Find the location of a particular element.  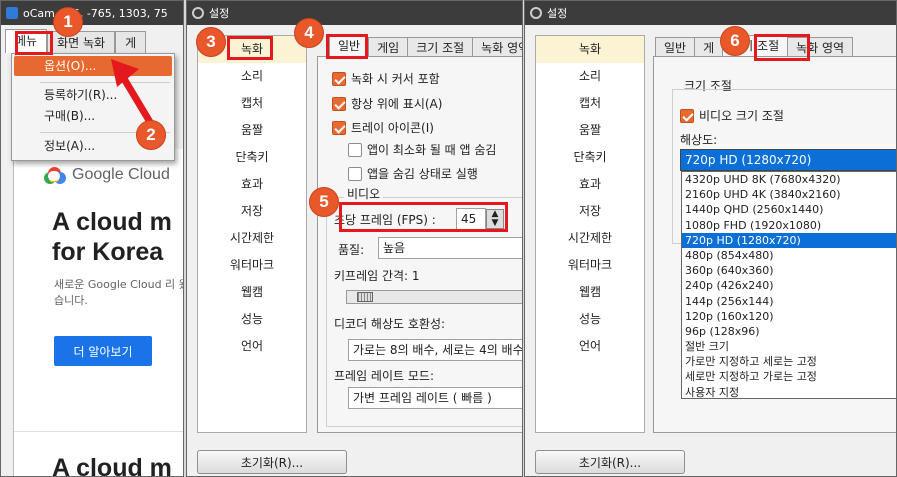

resolution-option: 120p (160x120) is located at coordinates (789, 316).